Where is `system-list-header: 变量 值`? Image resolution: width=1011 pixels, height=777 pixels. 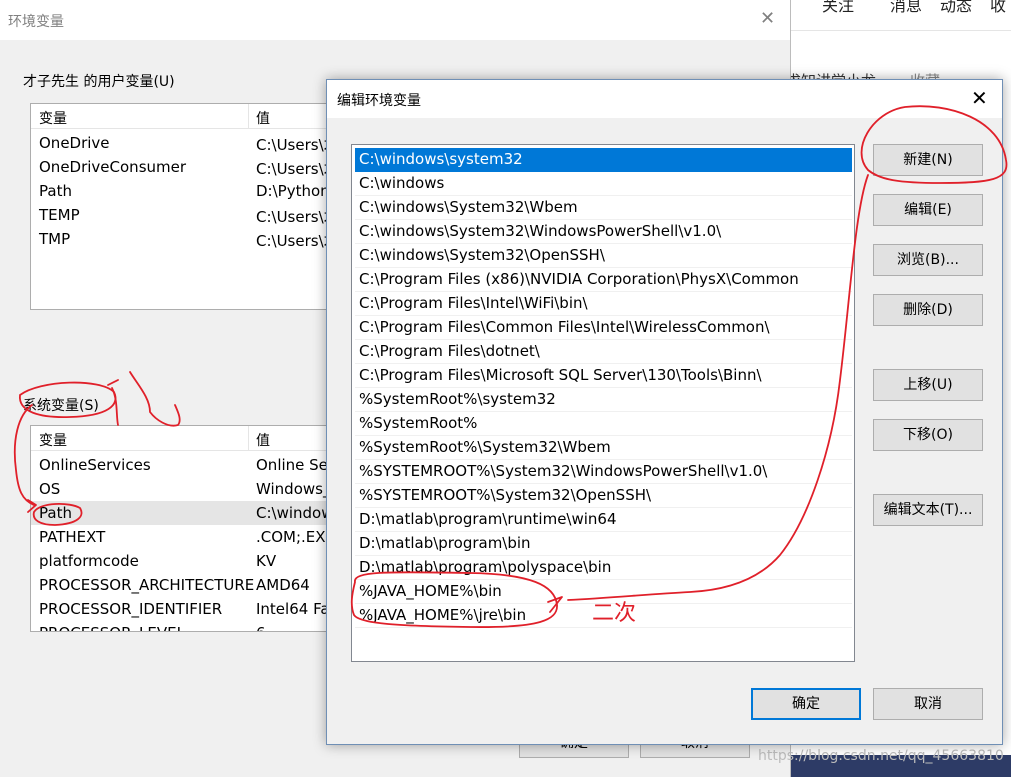 system-list-header: 变量 值 is located at coordinates (196, 438).